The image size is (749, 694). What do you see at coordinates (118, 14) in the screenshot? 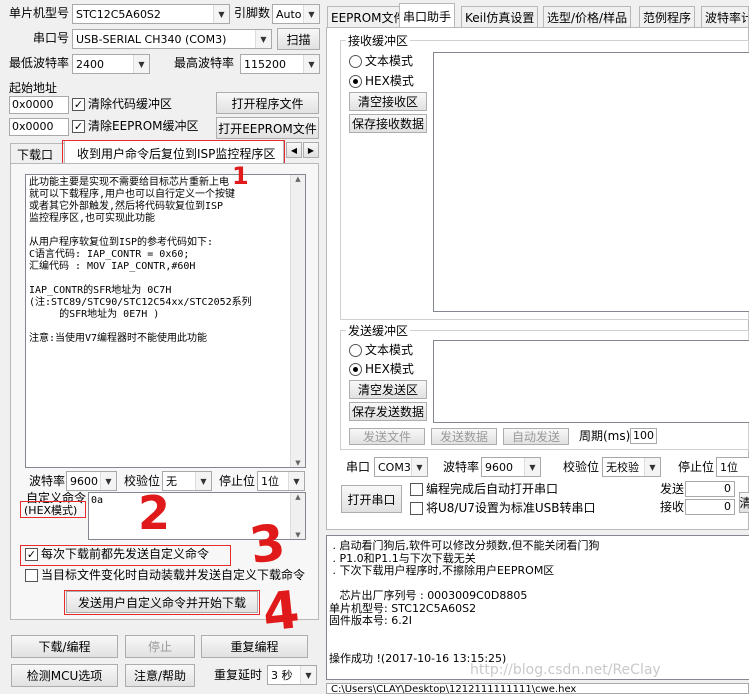
I see `mcu-select-value: STC12C5A60S2` at bounding box center [118, 14].